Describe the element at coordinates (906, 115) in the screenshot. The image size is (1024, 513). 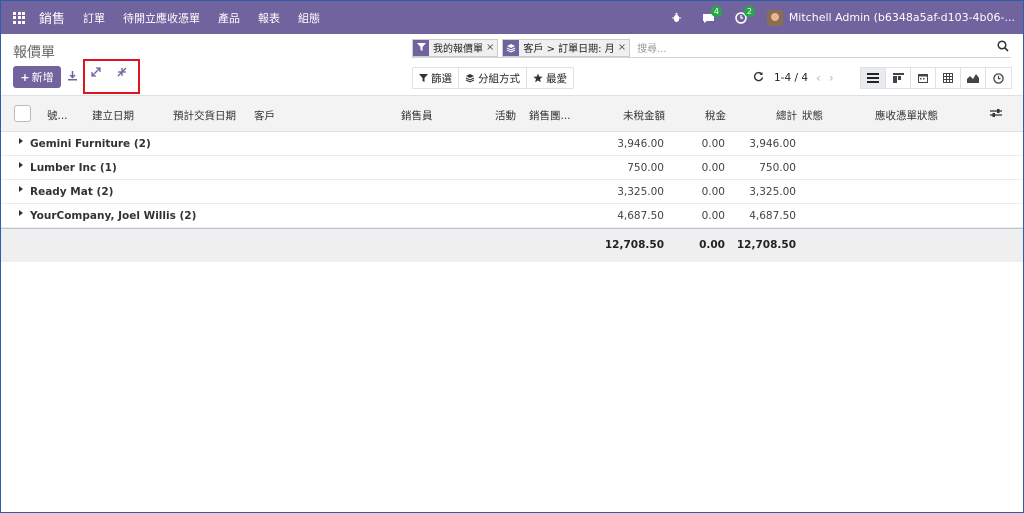
I see `col-invoice-status: 應收憑單狀態` at that location.